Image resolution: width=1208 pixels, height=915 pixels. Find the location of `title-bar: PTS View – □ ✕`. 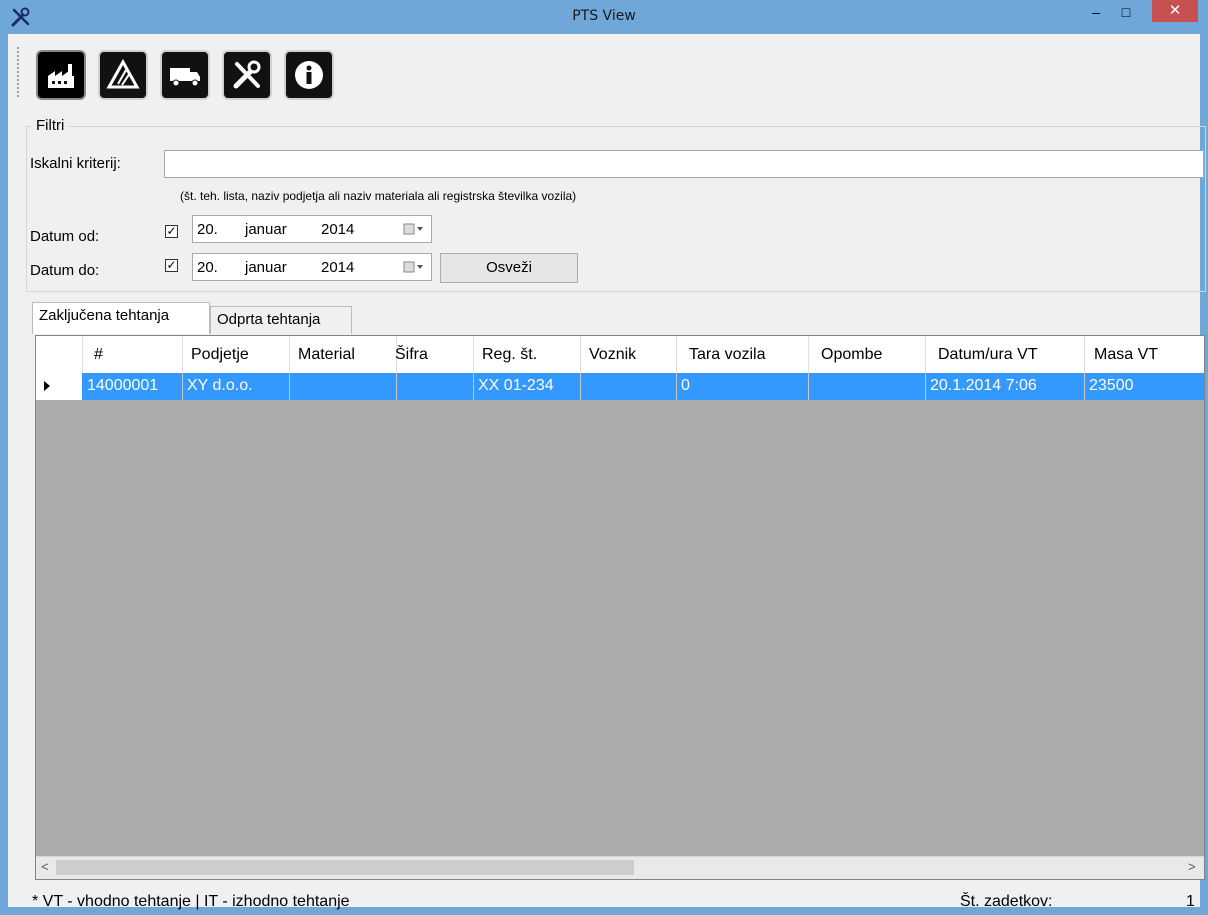

title-bar: PTS View – □ ✕ is located at coordinates (604, 17).